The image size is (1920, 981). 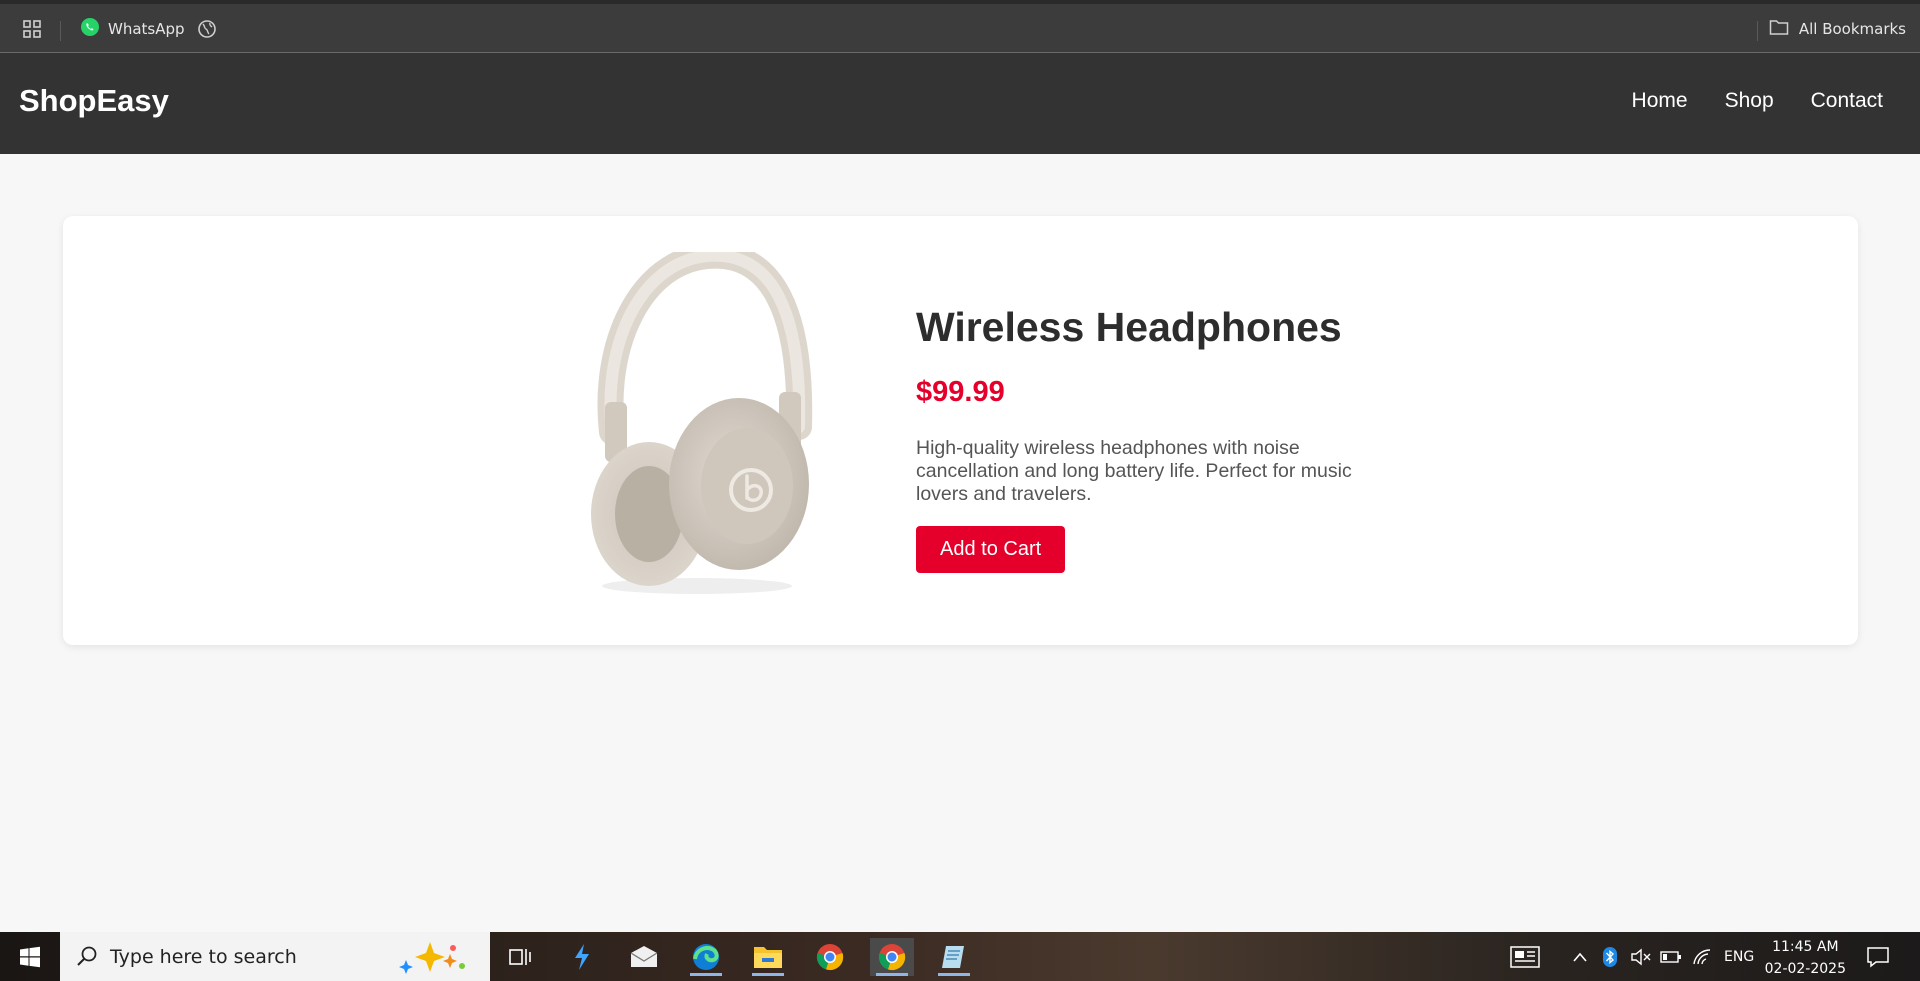 I want to click on all-bookmarks: All Bookmarks, so click(x=1837, y=29).